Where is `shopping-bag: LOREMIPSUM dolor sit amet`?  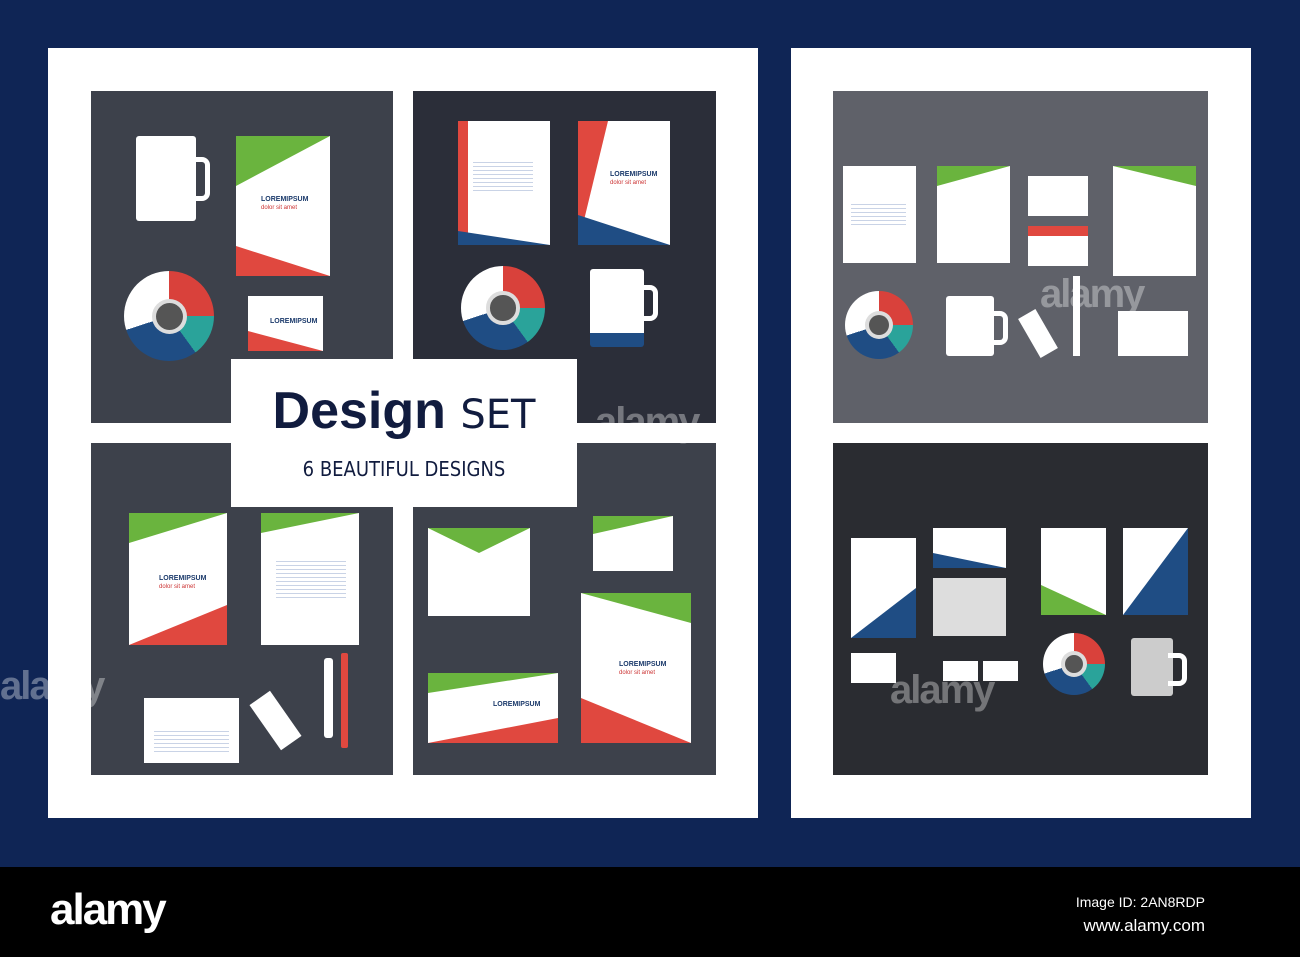
shopping-bag: LOREMIPSUM dolor sit amet is located at coordinates (283, 206).